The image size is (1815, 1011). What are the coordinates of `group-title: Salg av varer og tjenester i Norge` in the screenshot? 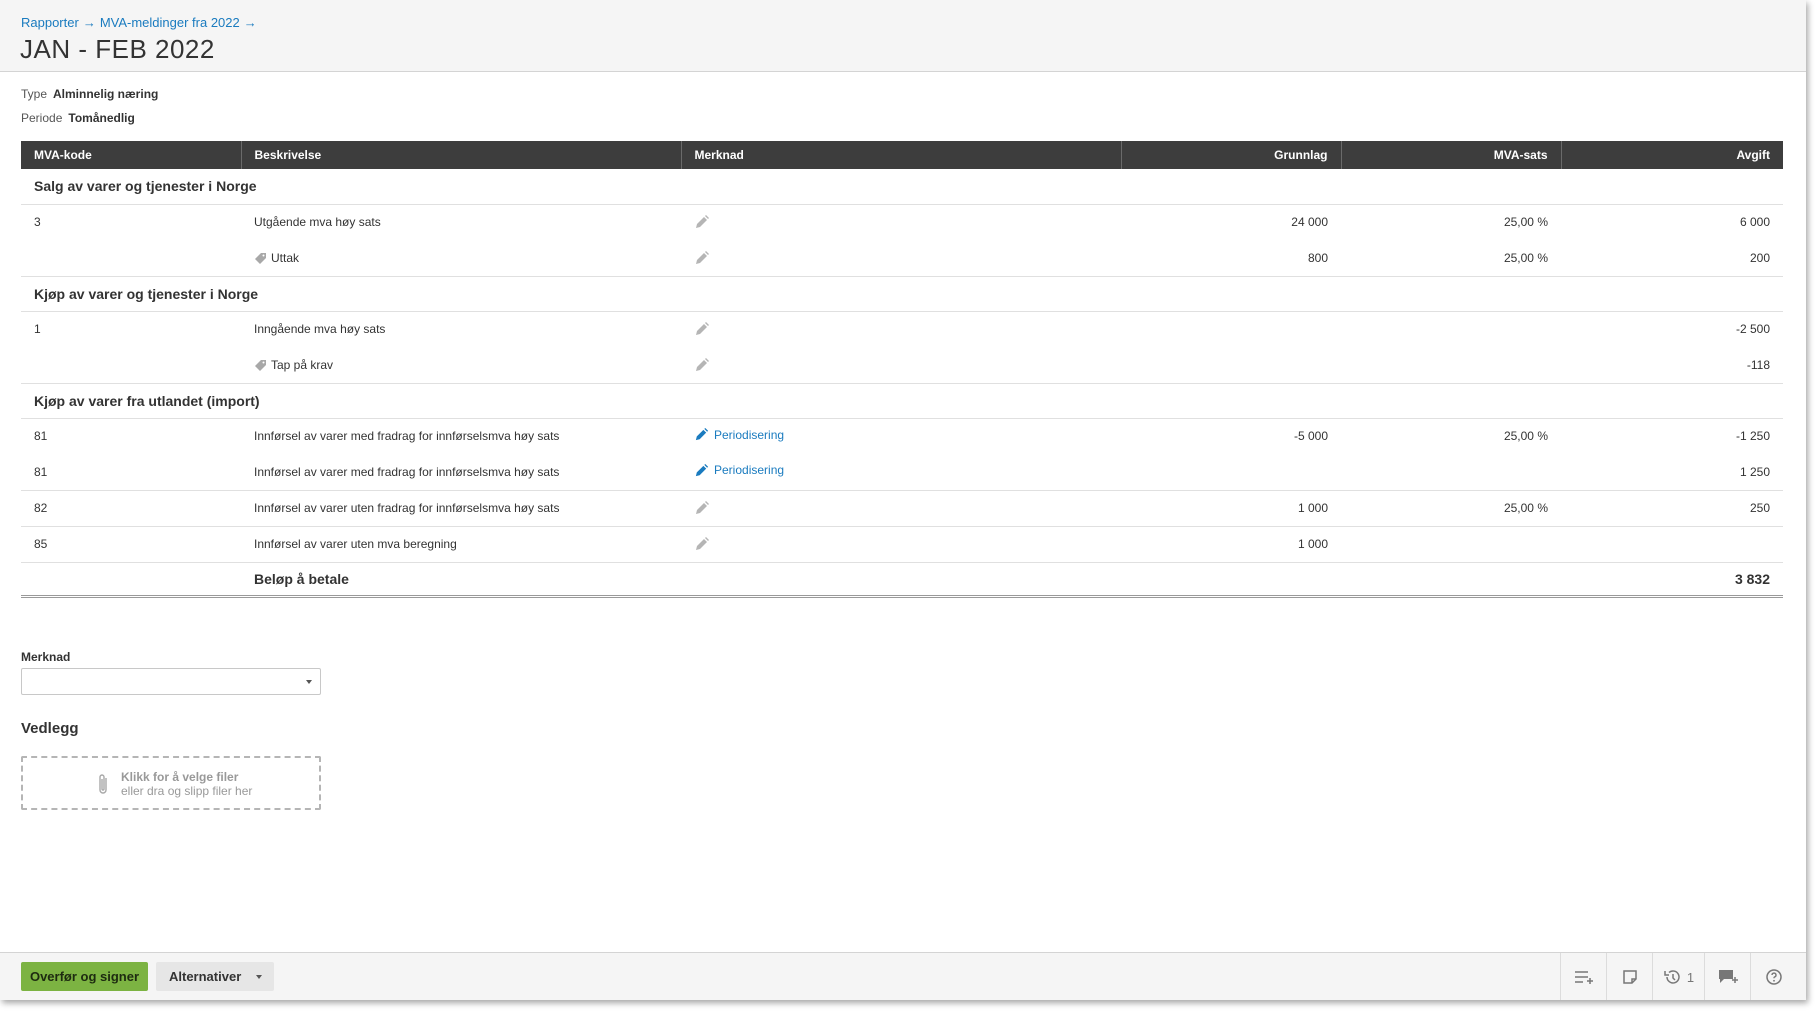 It's located at (902, 187).